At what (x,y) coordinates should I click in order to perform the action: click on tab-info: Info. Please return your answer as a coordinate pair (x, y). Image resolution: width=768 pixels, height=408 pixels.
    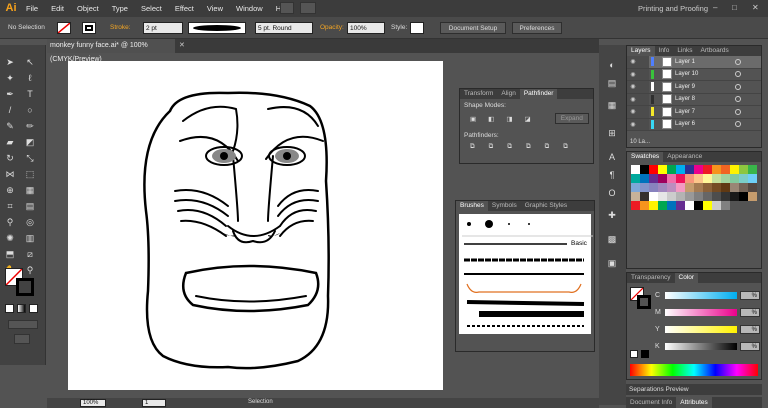
    Looking at the image, I should click on (664, 51).